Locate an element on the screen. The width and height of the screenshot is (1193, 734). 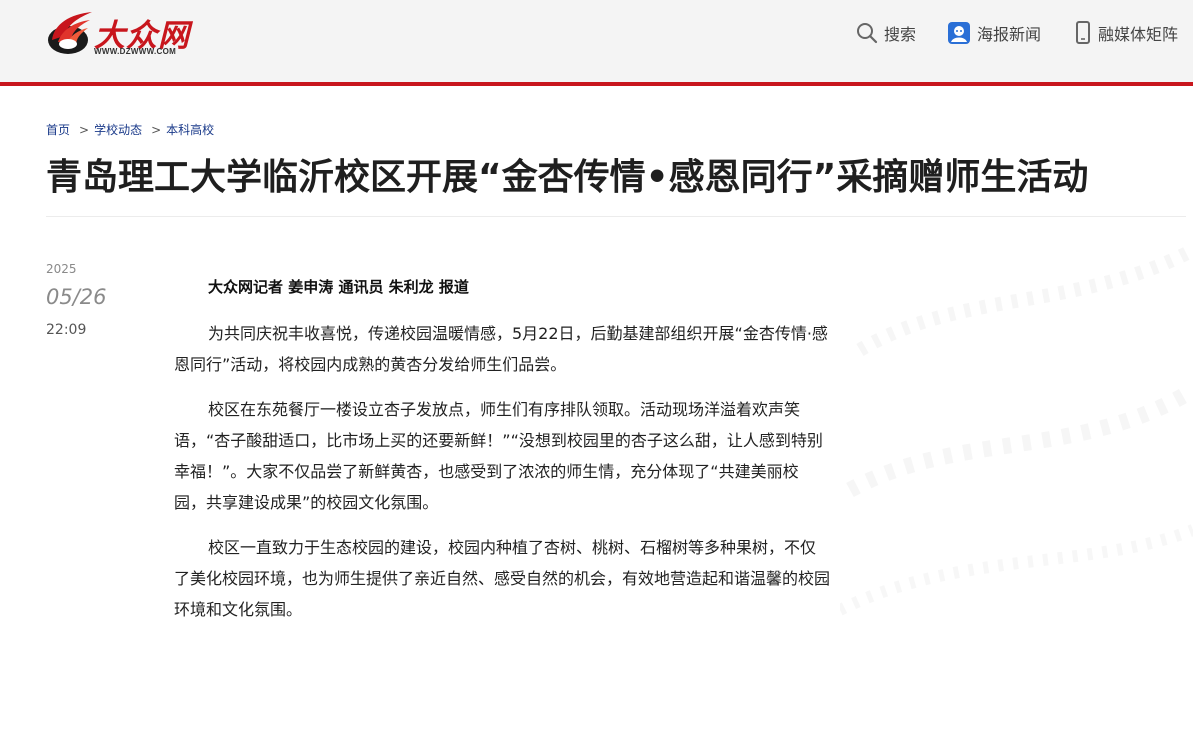
nav-media-matrix: 融媒体矩阵 is located at coordinates (1126, 33).